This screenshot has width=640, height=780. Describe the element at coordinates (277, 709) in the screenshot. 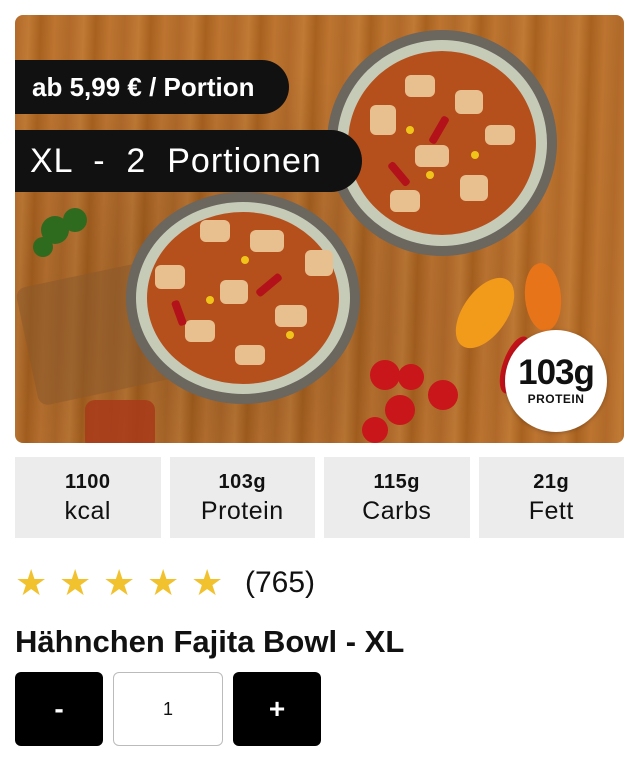

I see `increase-quantity-button: +` at that location.